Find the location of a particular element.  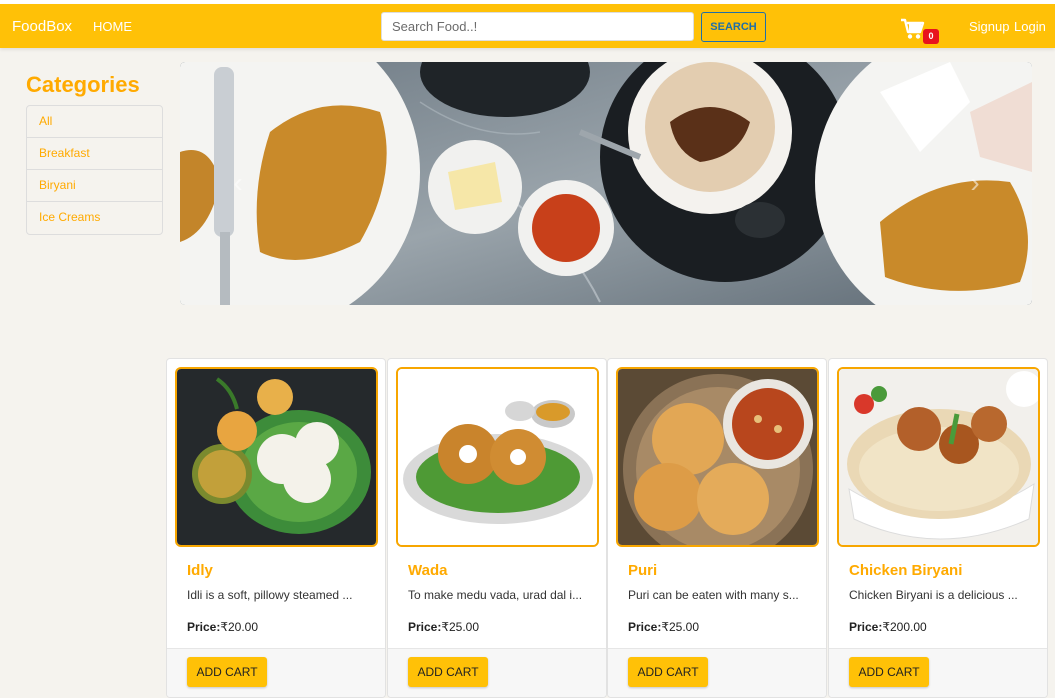

carousel-next-button: › is located at coordinates (975, 182).